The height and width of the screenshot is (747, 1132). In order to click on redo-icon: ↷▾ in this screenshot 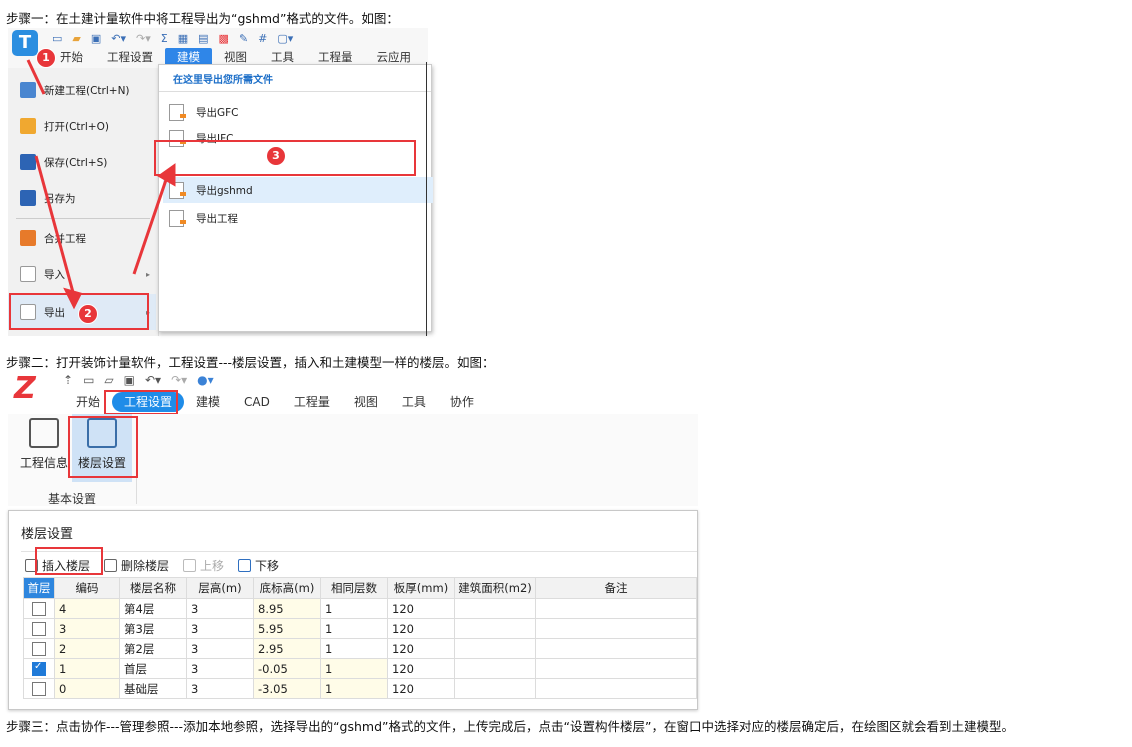, I will do `click(179, 380)`.